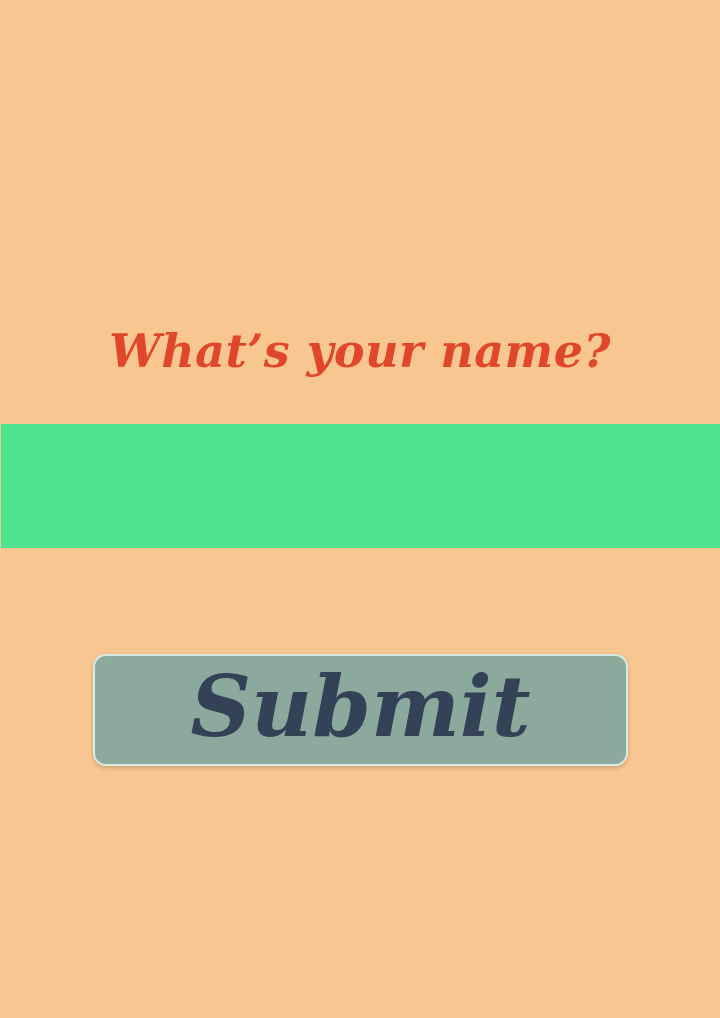  Describe the element at coordinates (360, 486) in the screenshot. I see `name-input` at that location.